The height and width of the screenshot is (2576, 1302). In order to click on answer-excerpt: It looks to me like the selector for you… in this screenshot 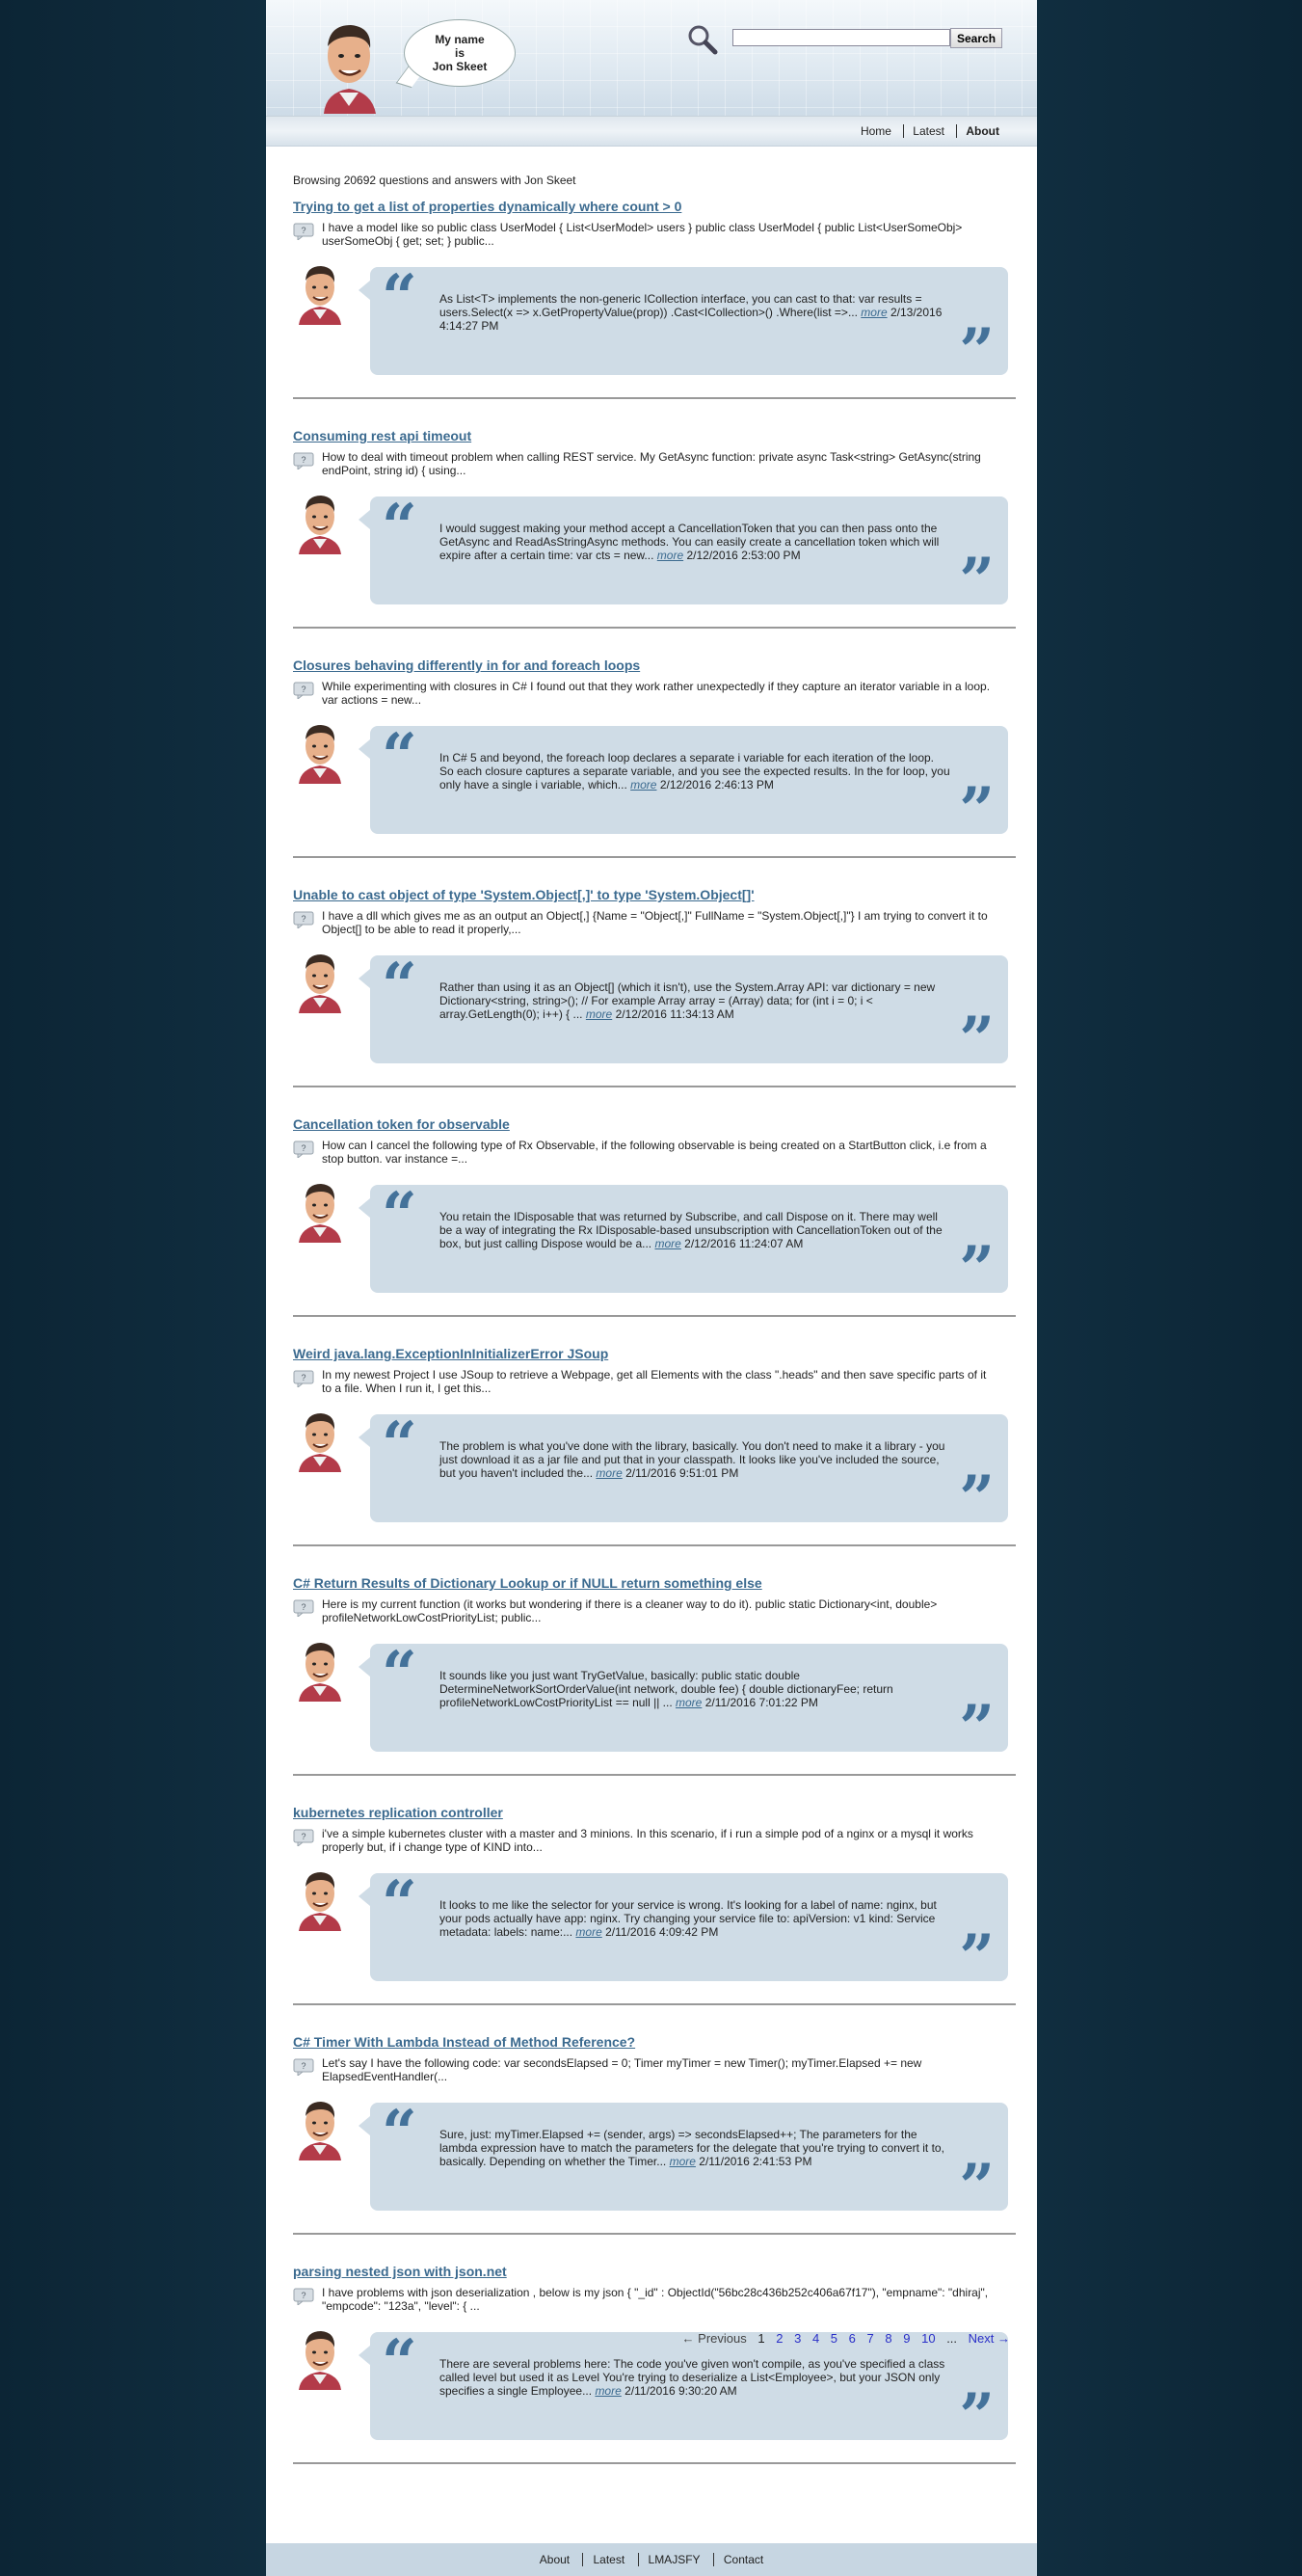, I will do `click(694, 1919)`.